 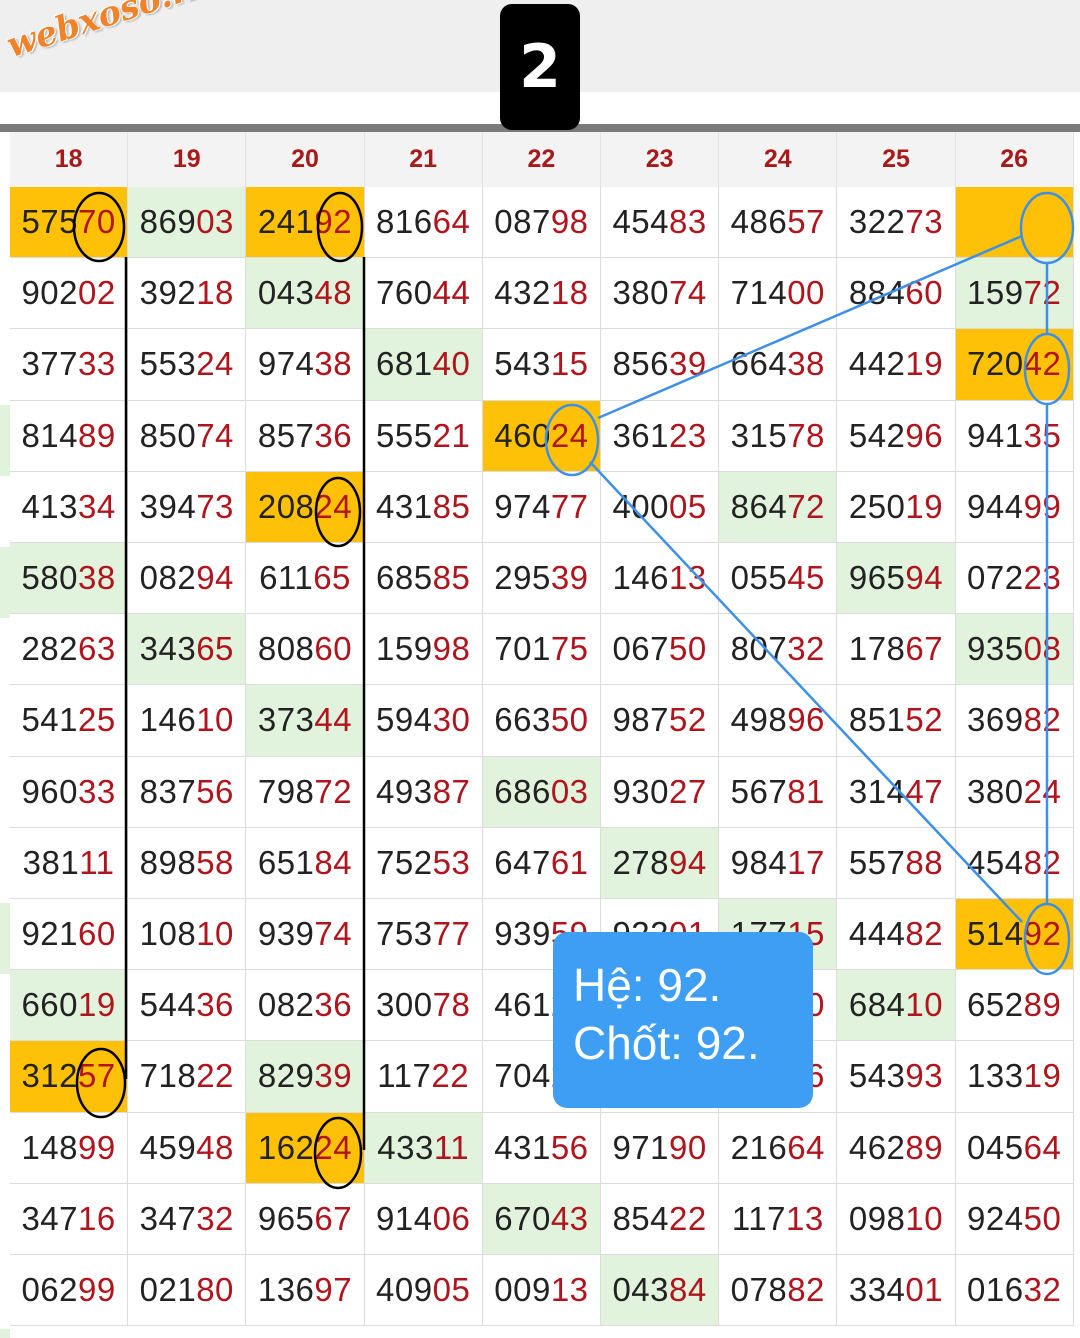 I want to click on prediction-callout: Hệ: 92. Chốt: 92., so click(x=683, y=1020).